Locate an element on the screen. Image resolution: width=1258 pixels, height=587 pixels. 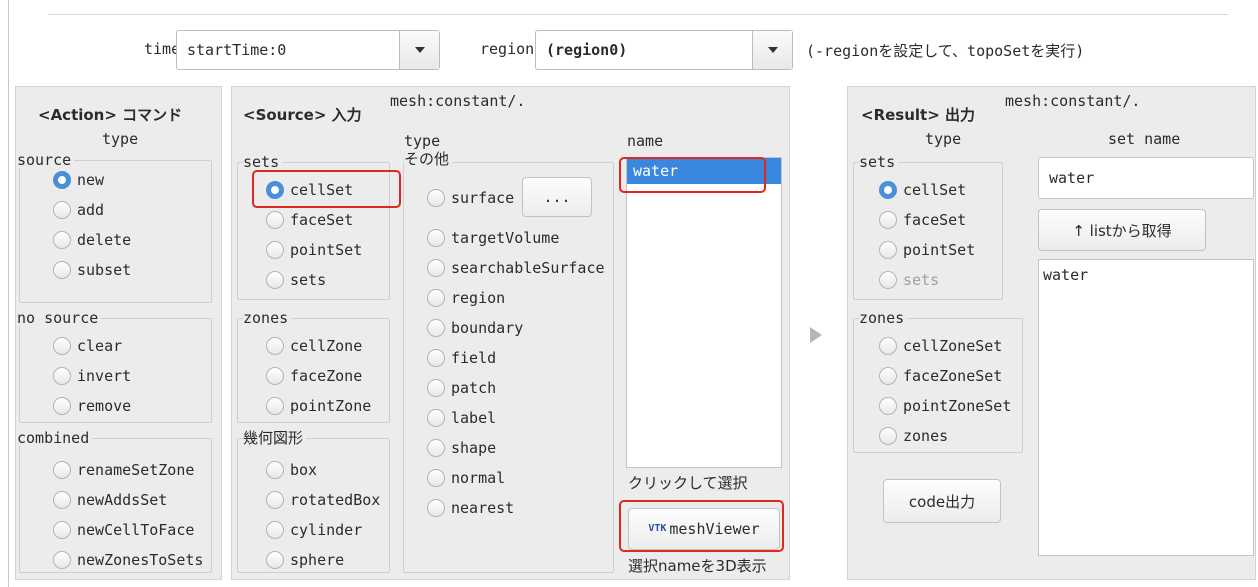
region-dropdown-button is located at coordinates (772, 50).